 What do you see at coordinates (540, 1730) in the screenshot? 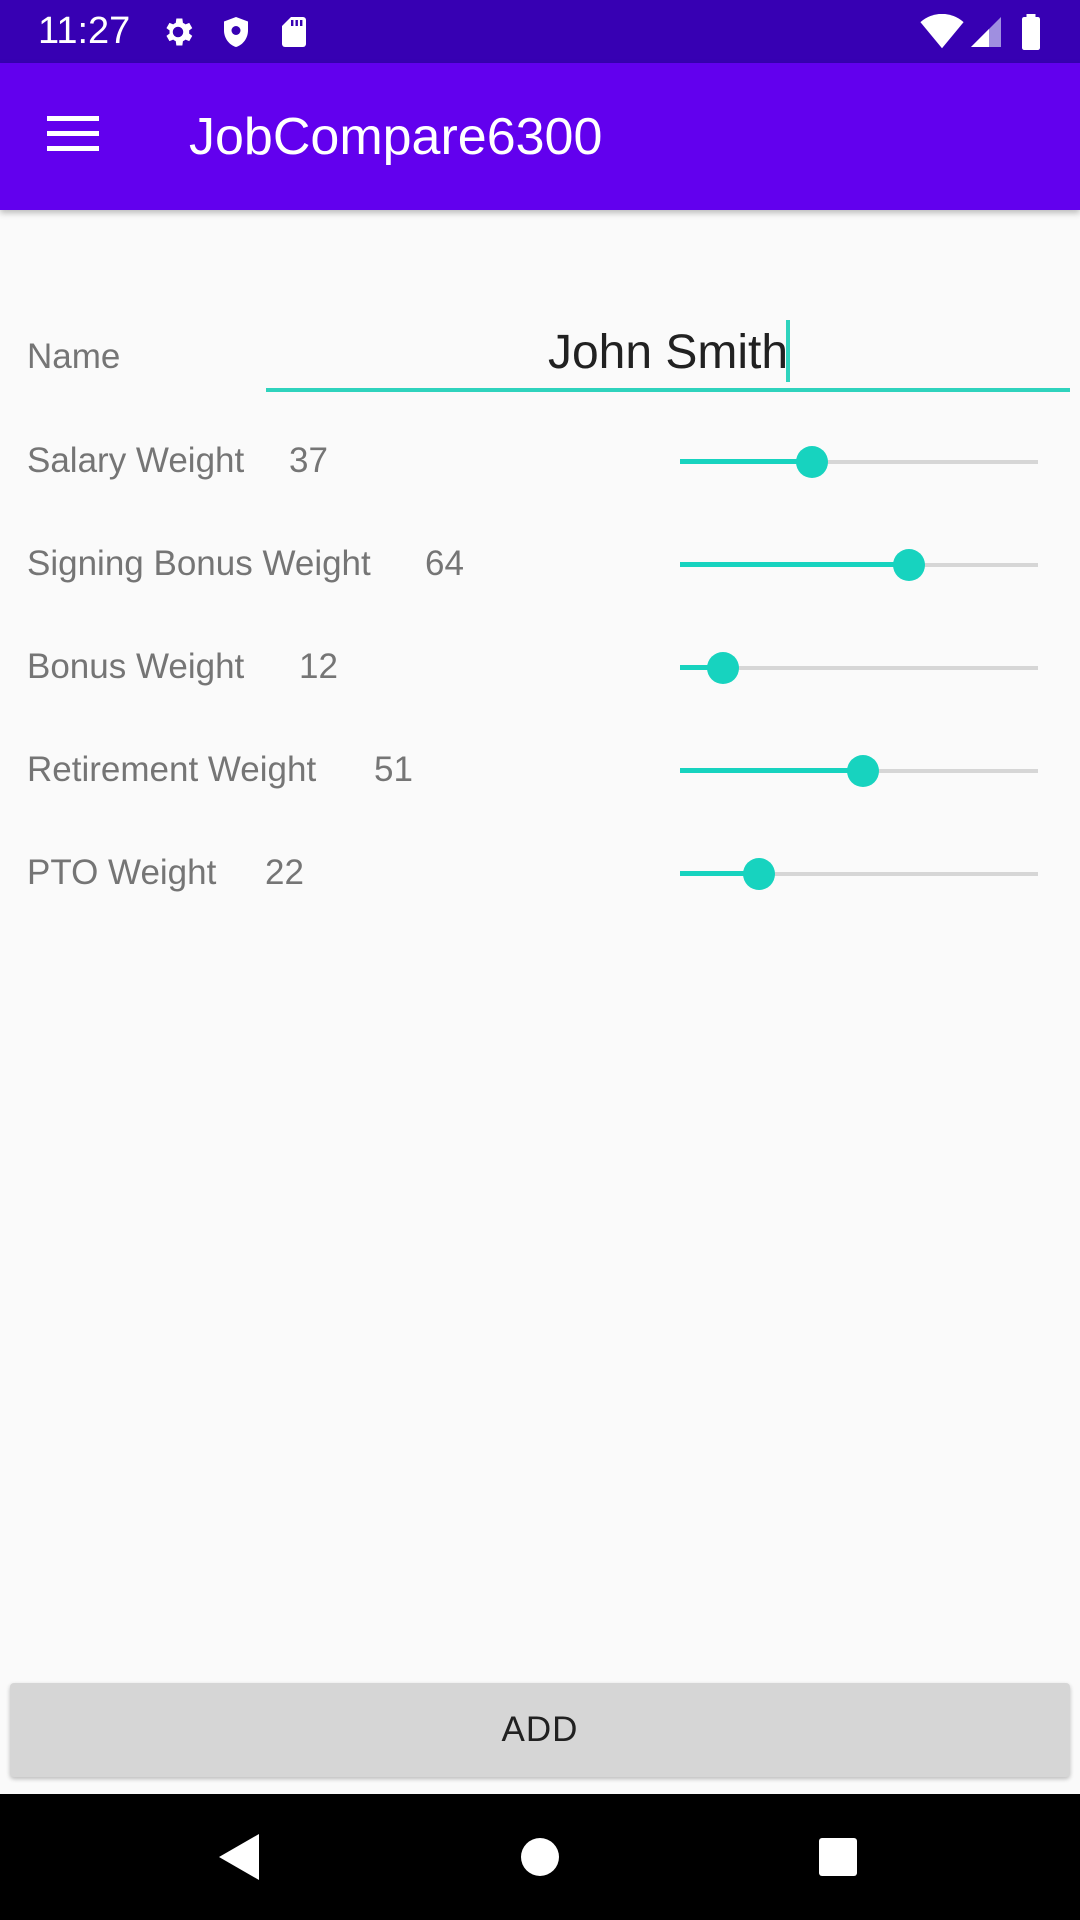
I see `add-button: ADD` at bounding box center [540, 1730].